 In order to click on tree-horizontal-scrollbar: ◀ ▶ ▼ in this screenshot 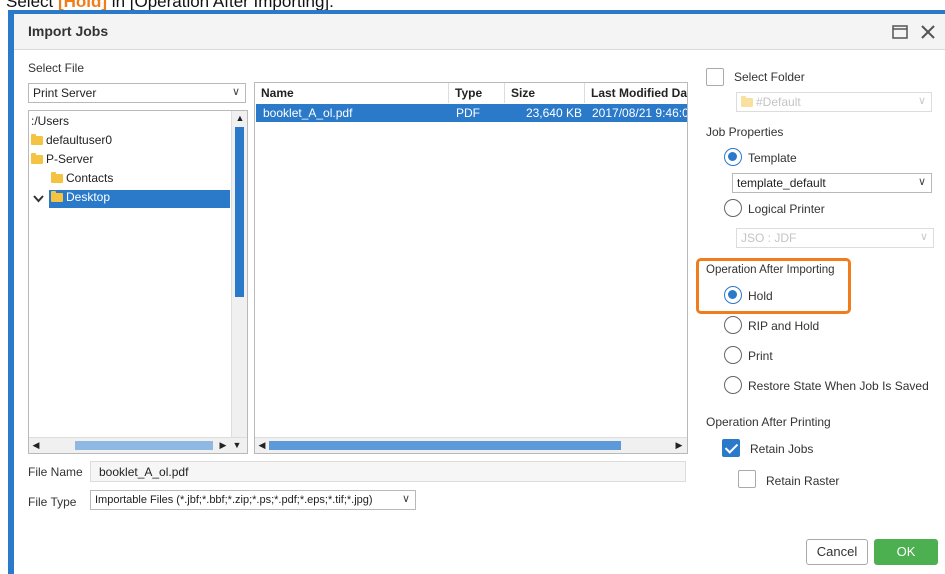, I will do `click(138, 445)`.